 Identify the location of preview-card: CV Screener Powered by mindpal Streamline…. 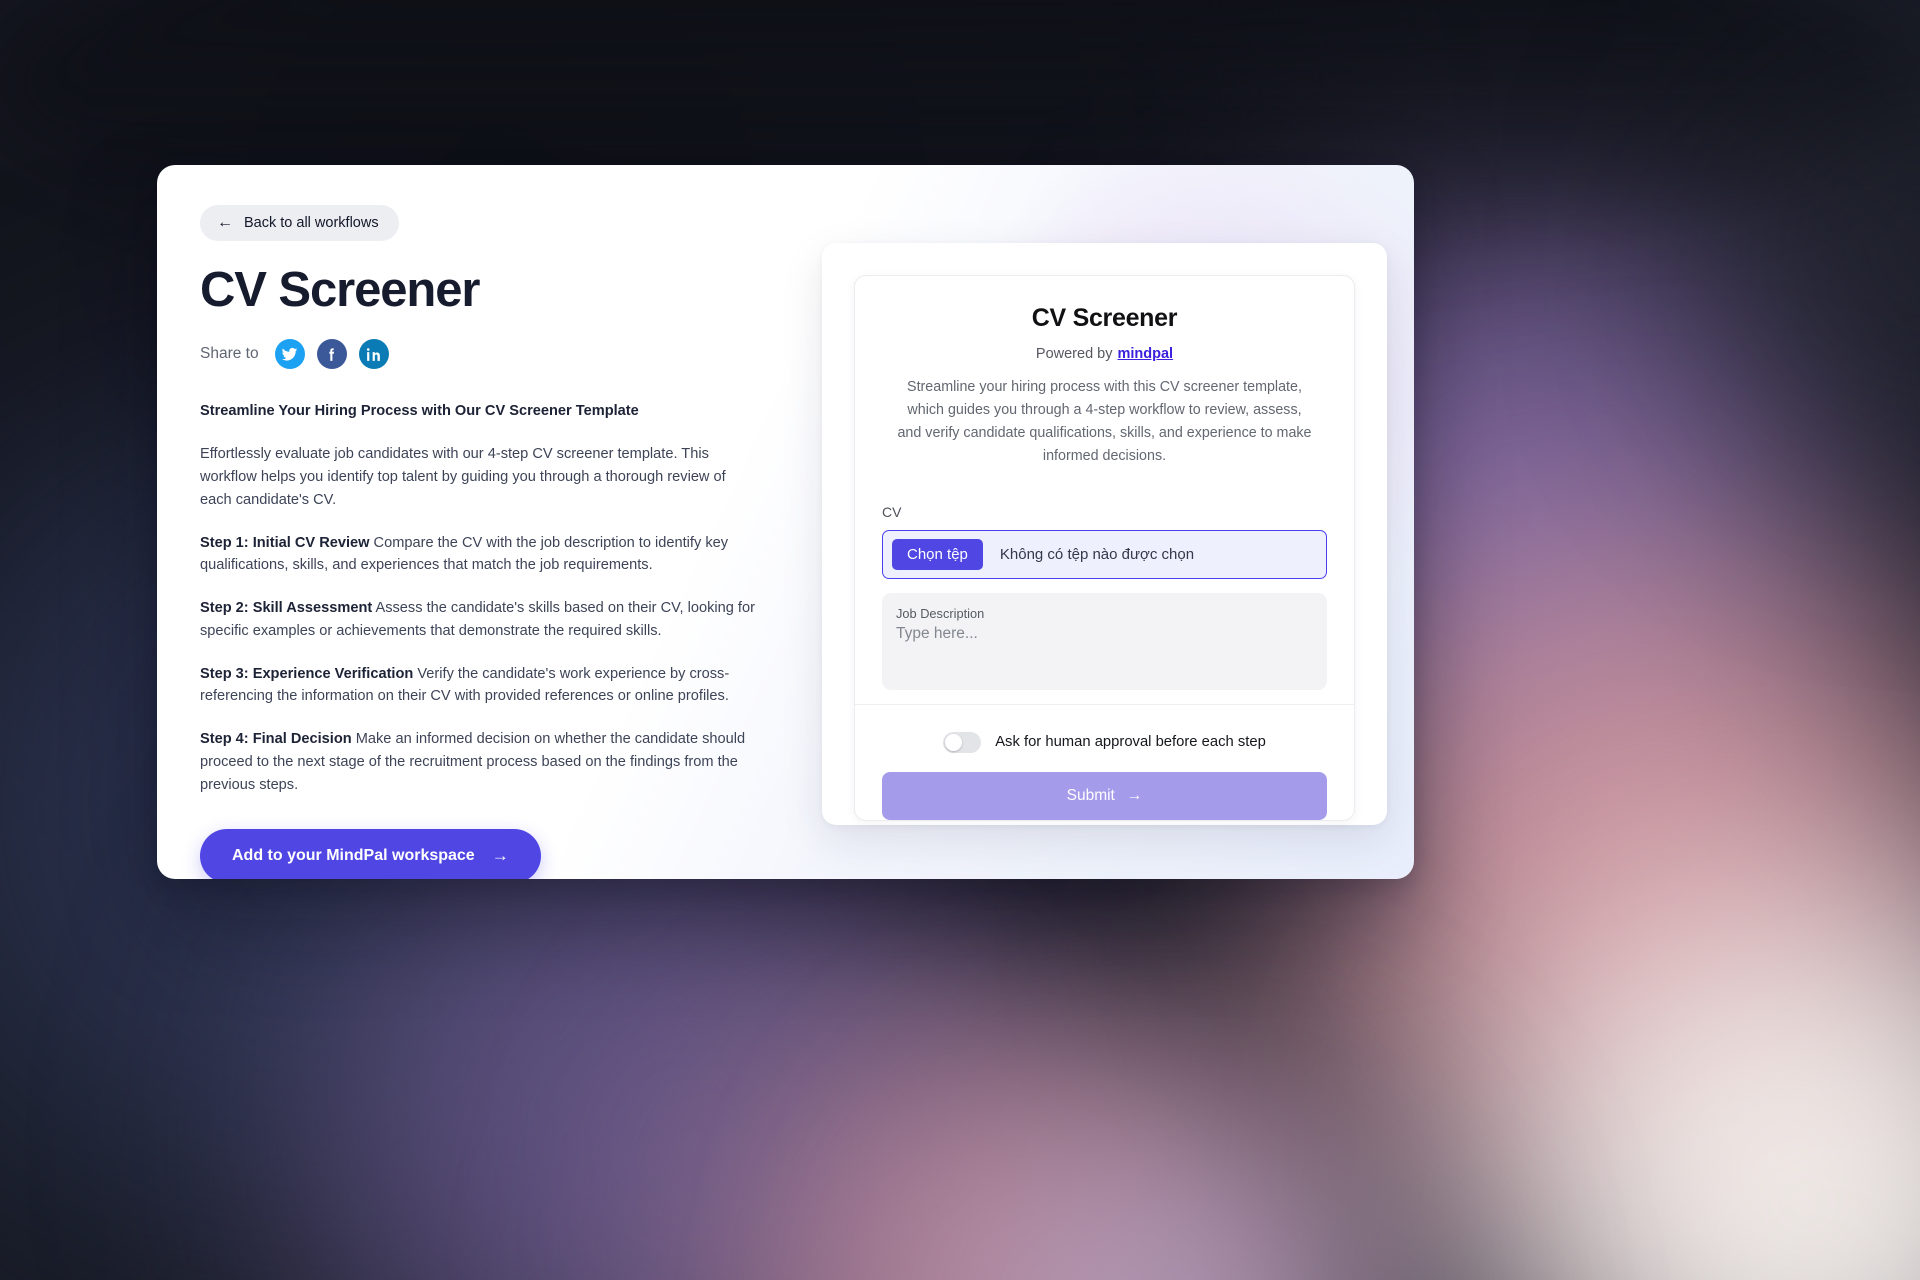
(1104, 534).